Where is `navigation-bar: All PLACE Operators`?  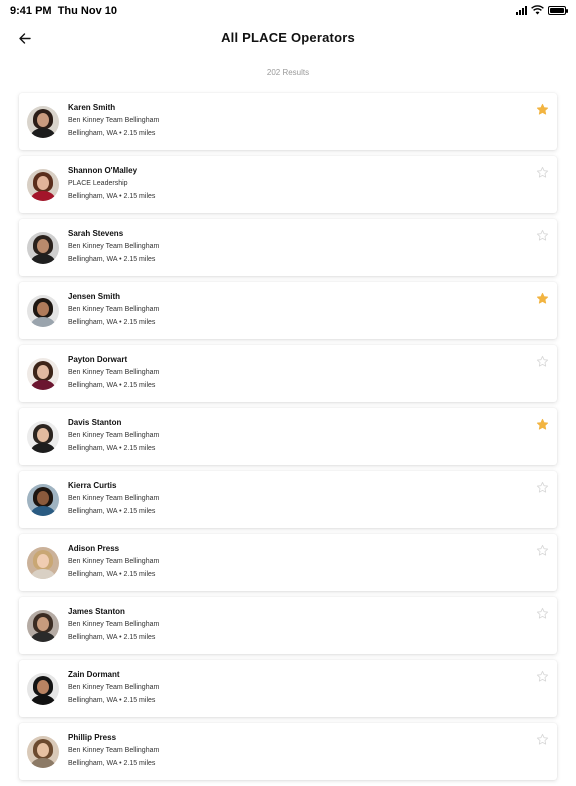
navigation-bar: All PLACE Operators is located at coordinates (288, 39).